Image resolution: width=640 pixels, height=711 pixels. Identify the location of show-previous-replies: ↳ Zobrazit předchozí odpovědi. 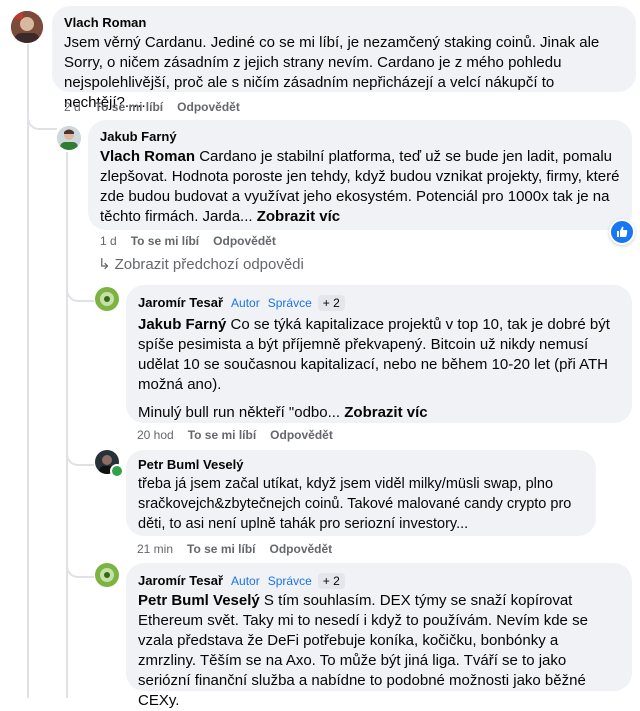
(201, 265).